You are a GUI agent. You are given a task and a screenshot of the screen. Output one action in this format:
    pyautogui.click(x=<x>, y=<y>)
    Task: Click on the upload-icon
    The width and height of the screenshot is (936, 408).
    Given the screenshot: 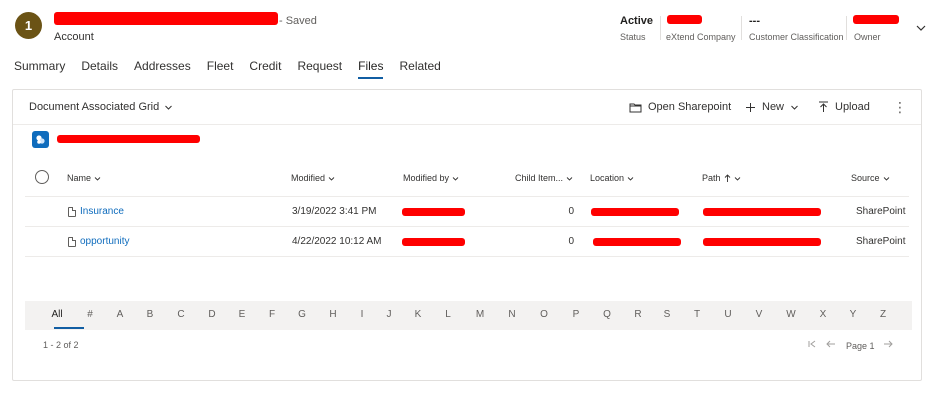 What is the action you would take?
    pyautogui.click(x=823, y=106)
    